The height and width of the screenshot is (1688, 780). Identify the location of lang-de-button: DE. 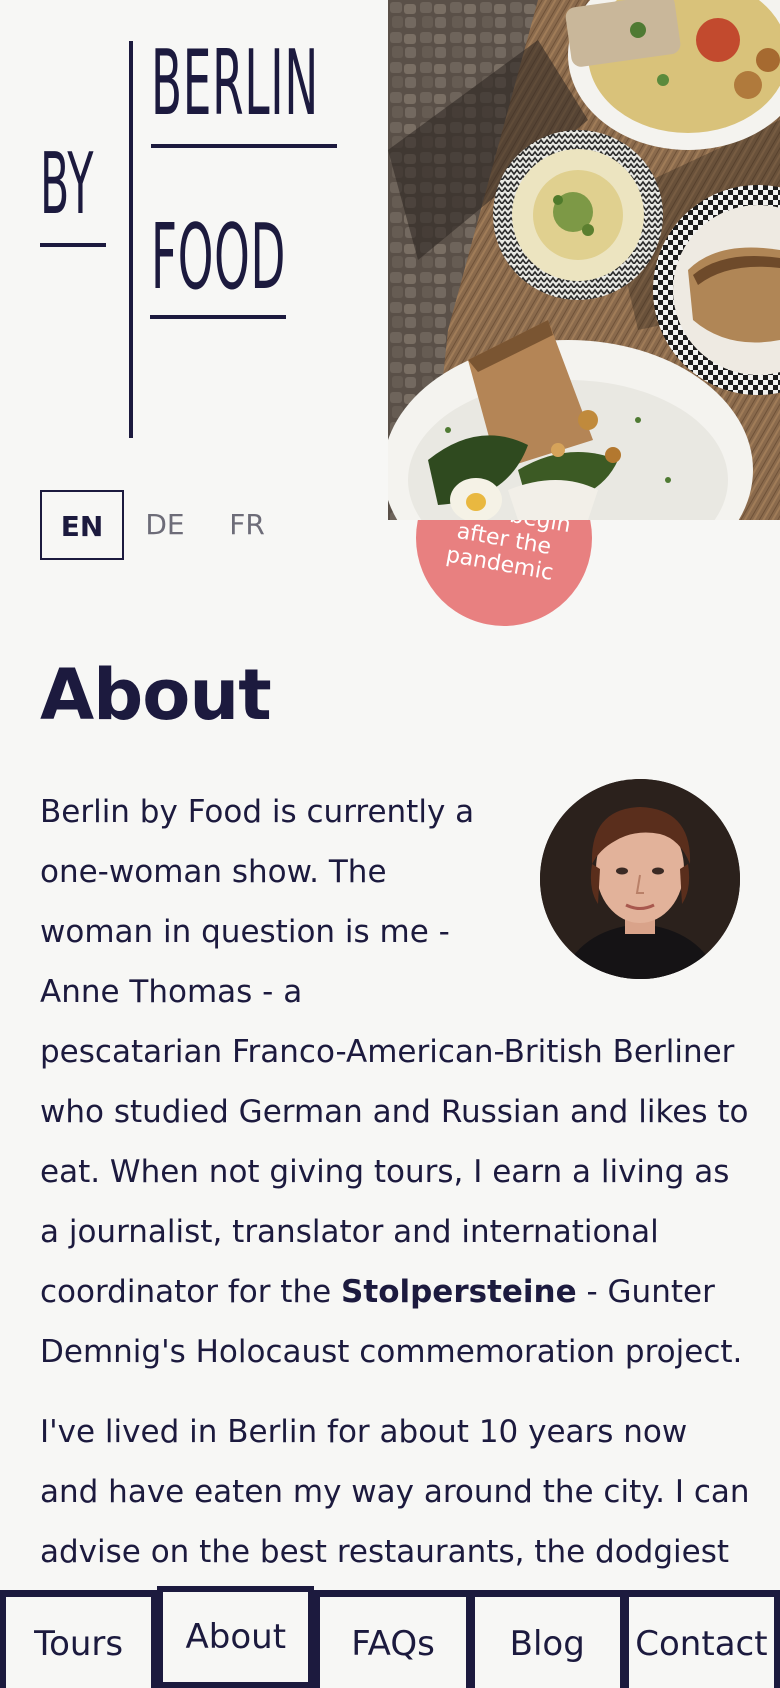
(165, 525).